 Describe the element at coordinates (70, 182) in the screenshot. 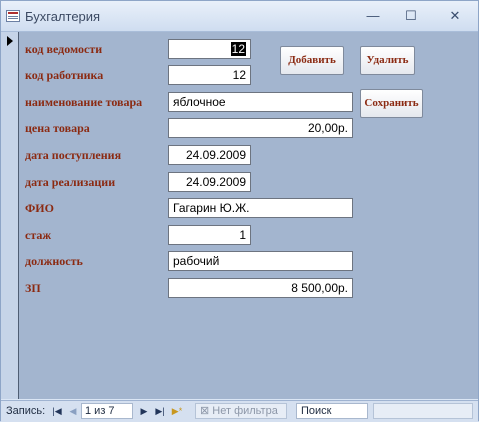

I see `label-realizacia: дата реализации` at that location.